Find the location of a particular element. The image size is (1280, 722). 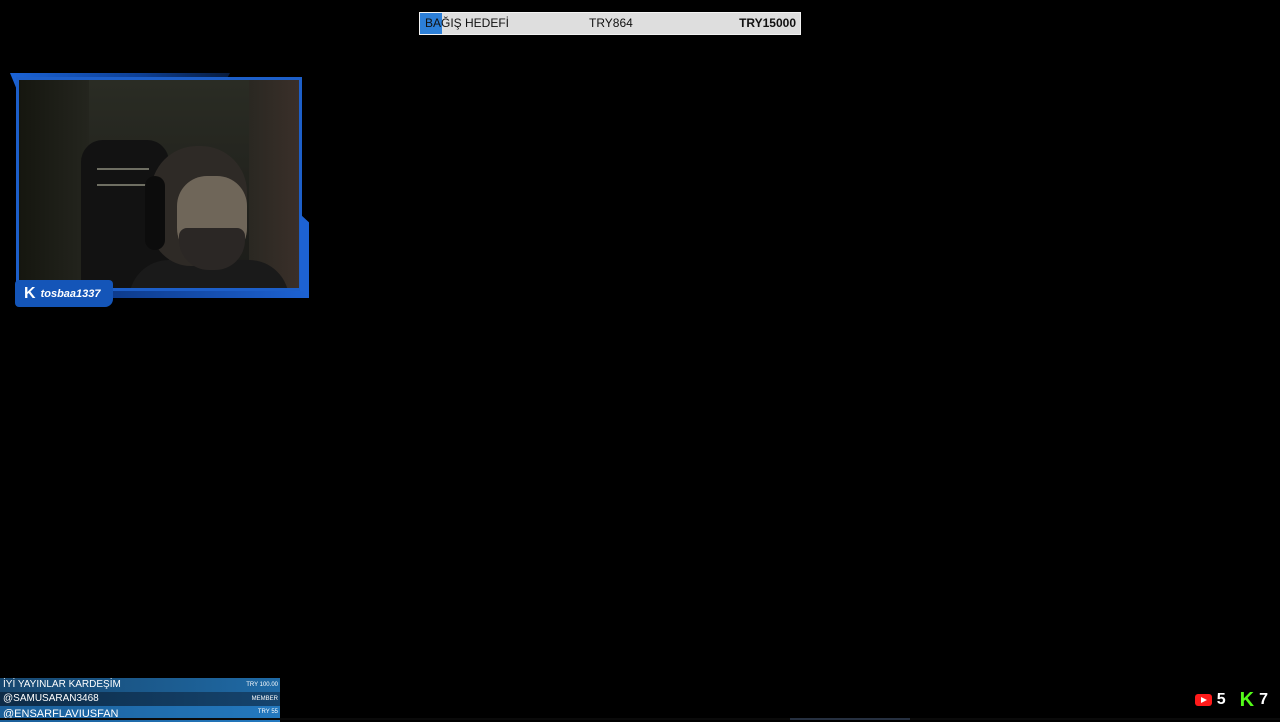

donation-goal-title: BAĞIŞ HEDEFİ is located at coordinates (467, 23).